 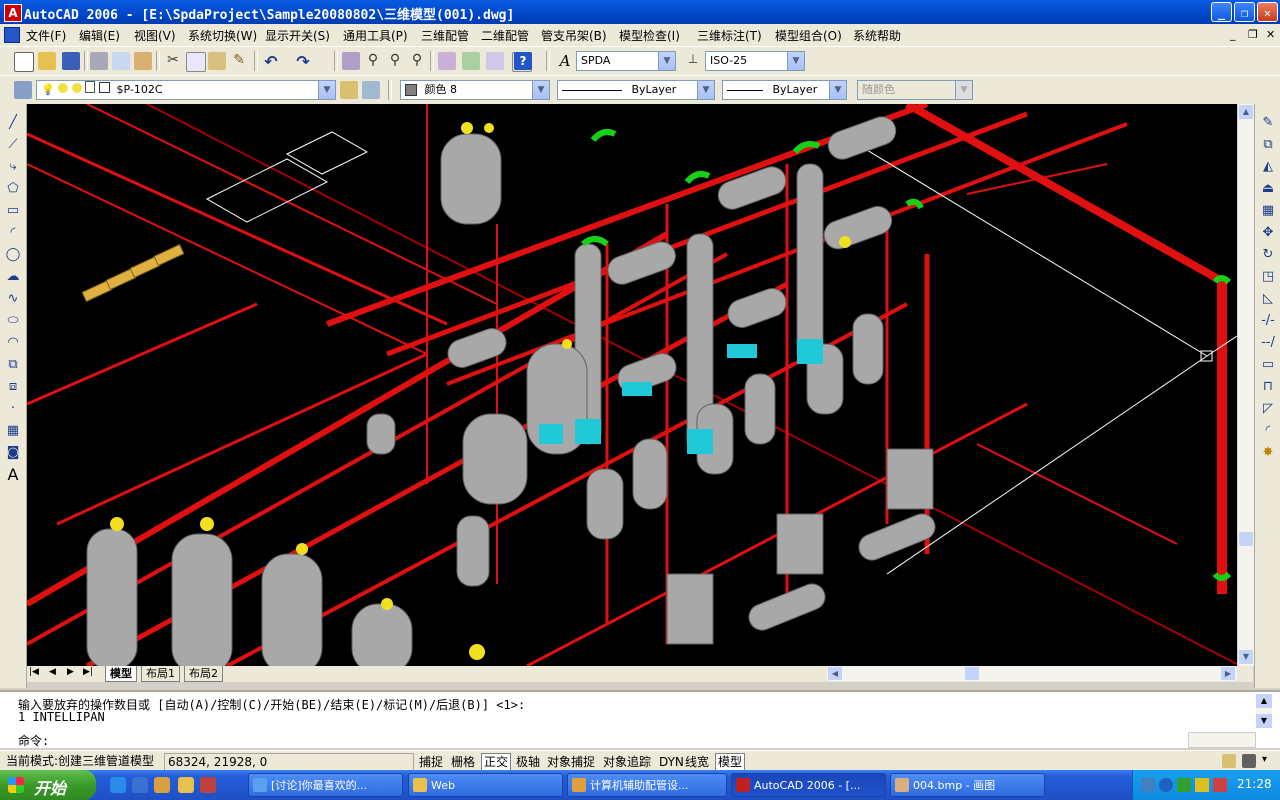 I want to click on polyline-icon: ⤷, so click(x=13, y=167).